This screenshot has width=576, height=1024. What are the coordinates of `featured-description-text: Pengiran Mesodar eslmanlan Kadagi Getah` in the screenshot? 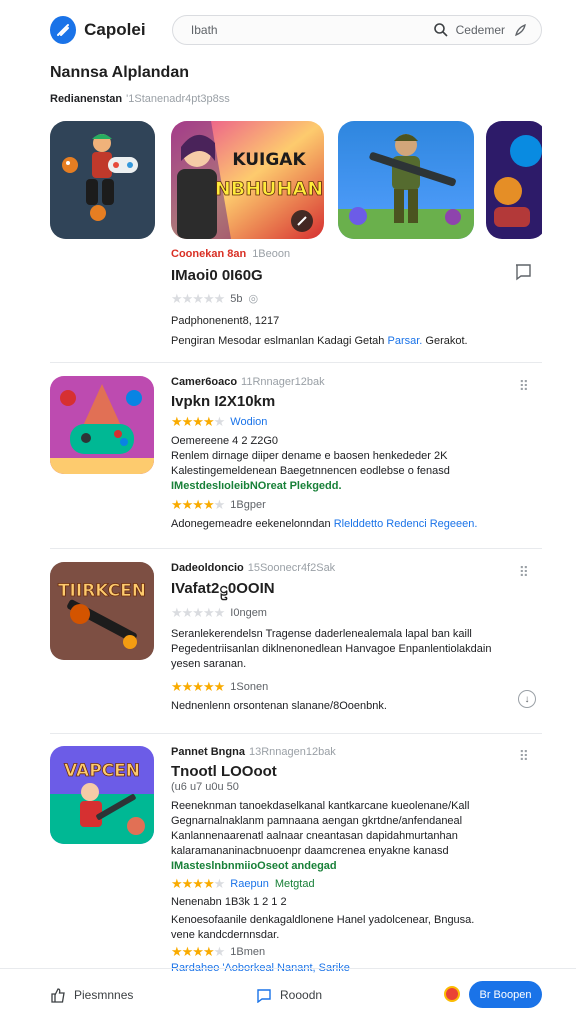 It's located at (278, 341).